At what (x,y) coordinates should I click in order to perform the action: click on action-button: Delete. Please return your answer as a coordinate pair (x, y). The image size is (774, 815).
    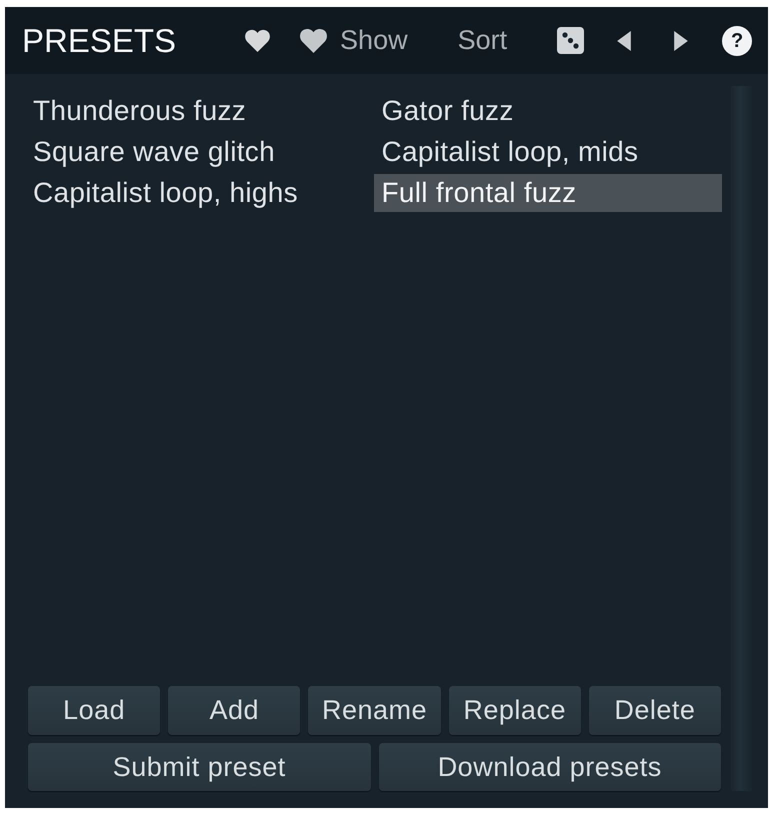
    Looking at the image, I should click on (654, 710).